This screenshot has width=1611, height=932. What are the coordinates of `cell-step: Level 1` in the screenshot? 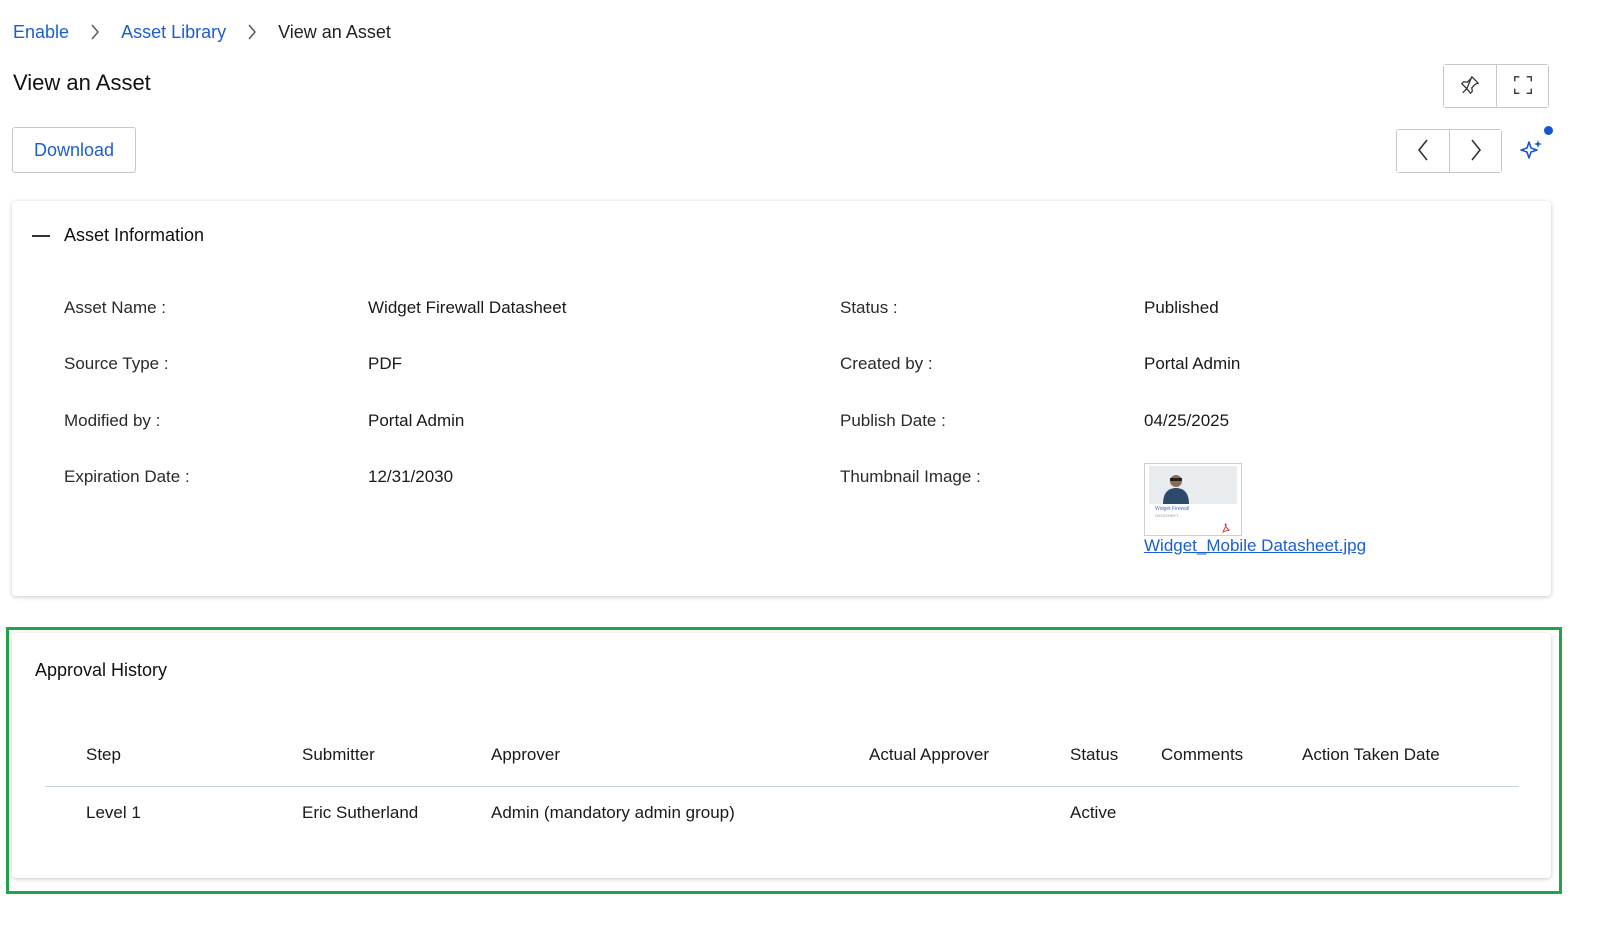 It's located at (113, 812).